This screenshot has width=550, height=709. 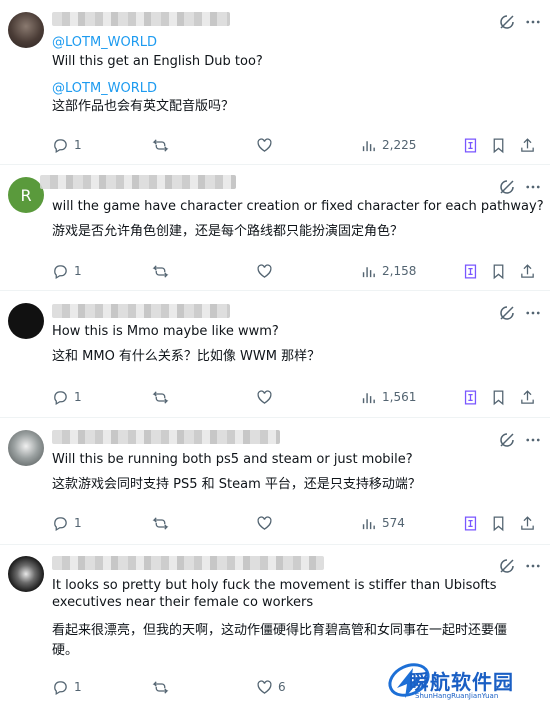 I want to click on view-count: 1,561, so click(x=399, y=397).